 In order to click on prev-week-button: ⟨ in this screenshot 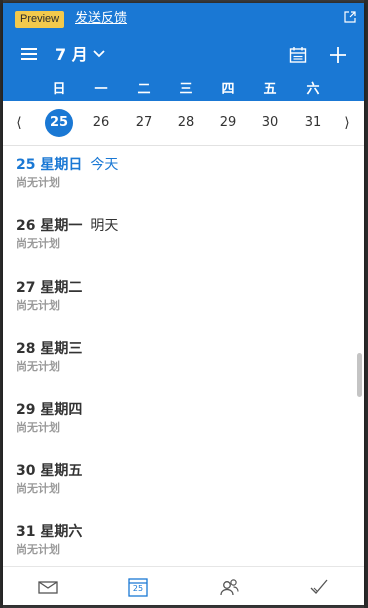, I will do `click(19, 123)`.